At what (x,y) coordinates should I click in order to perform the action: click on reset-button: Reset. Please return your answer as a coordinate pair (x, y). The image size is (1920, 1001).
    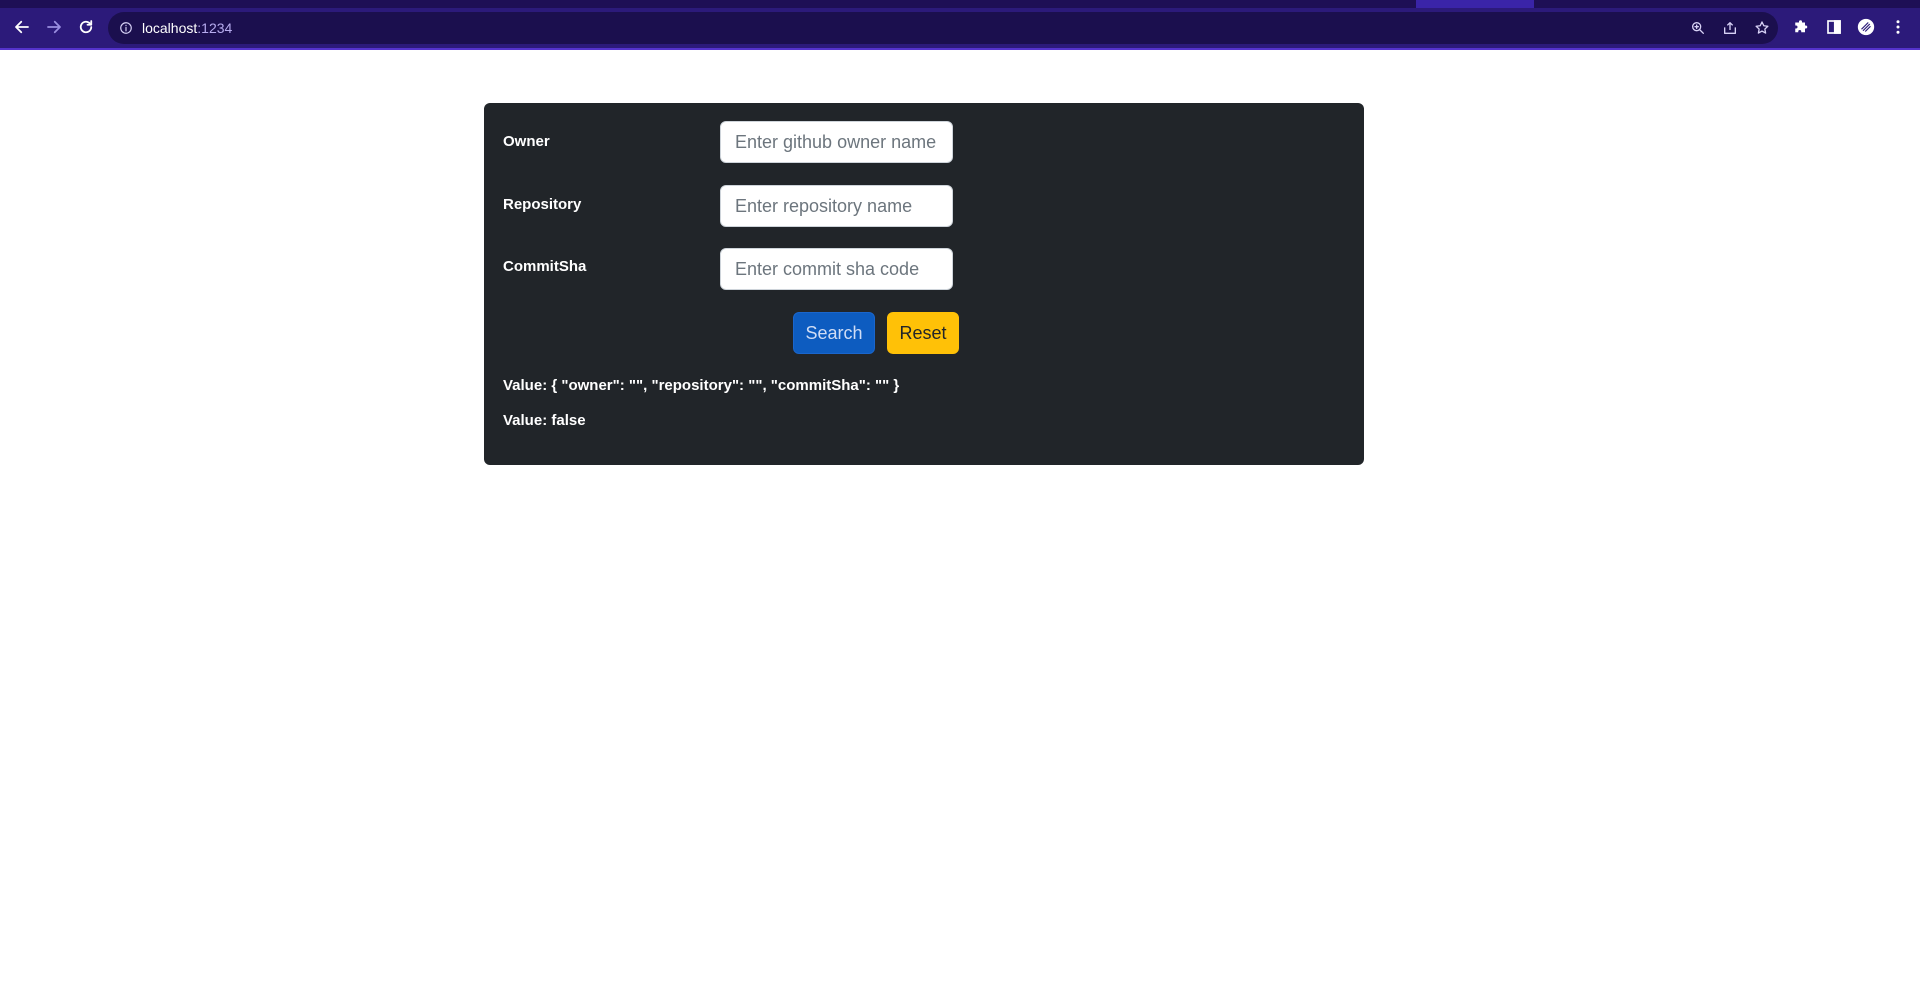
    Looking at the image, I should click on (923, 333).